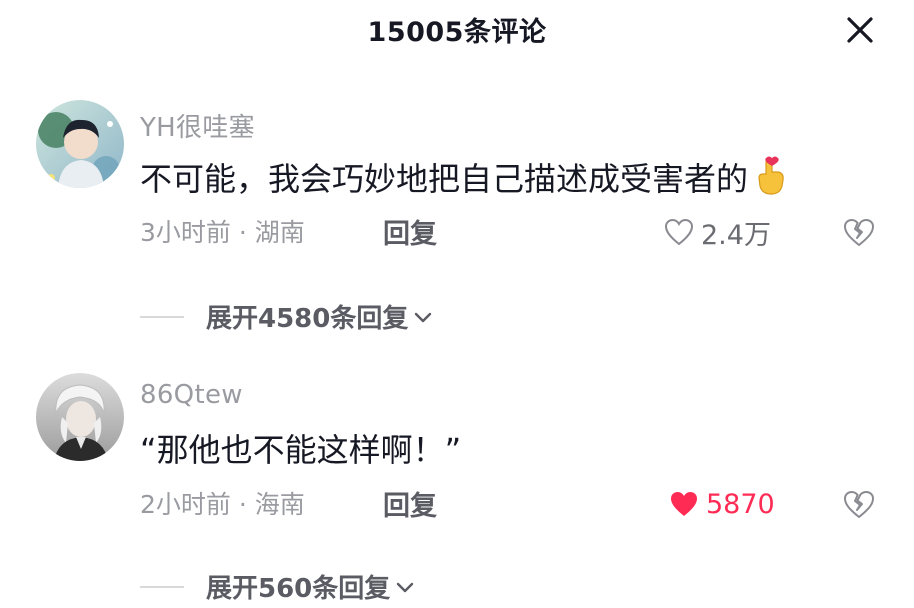 Image resolution: width=914 pixels, height=608 pixels. What do you see at coordinates (222, 232) in the screenshot?
I see `time-location: 3小时前 · 湖南` at bounding box center [222, 232].